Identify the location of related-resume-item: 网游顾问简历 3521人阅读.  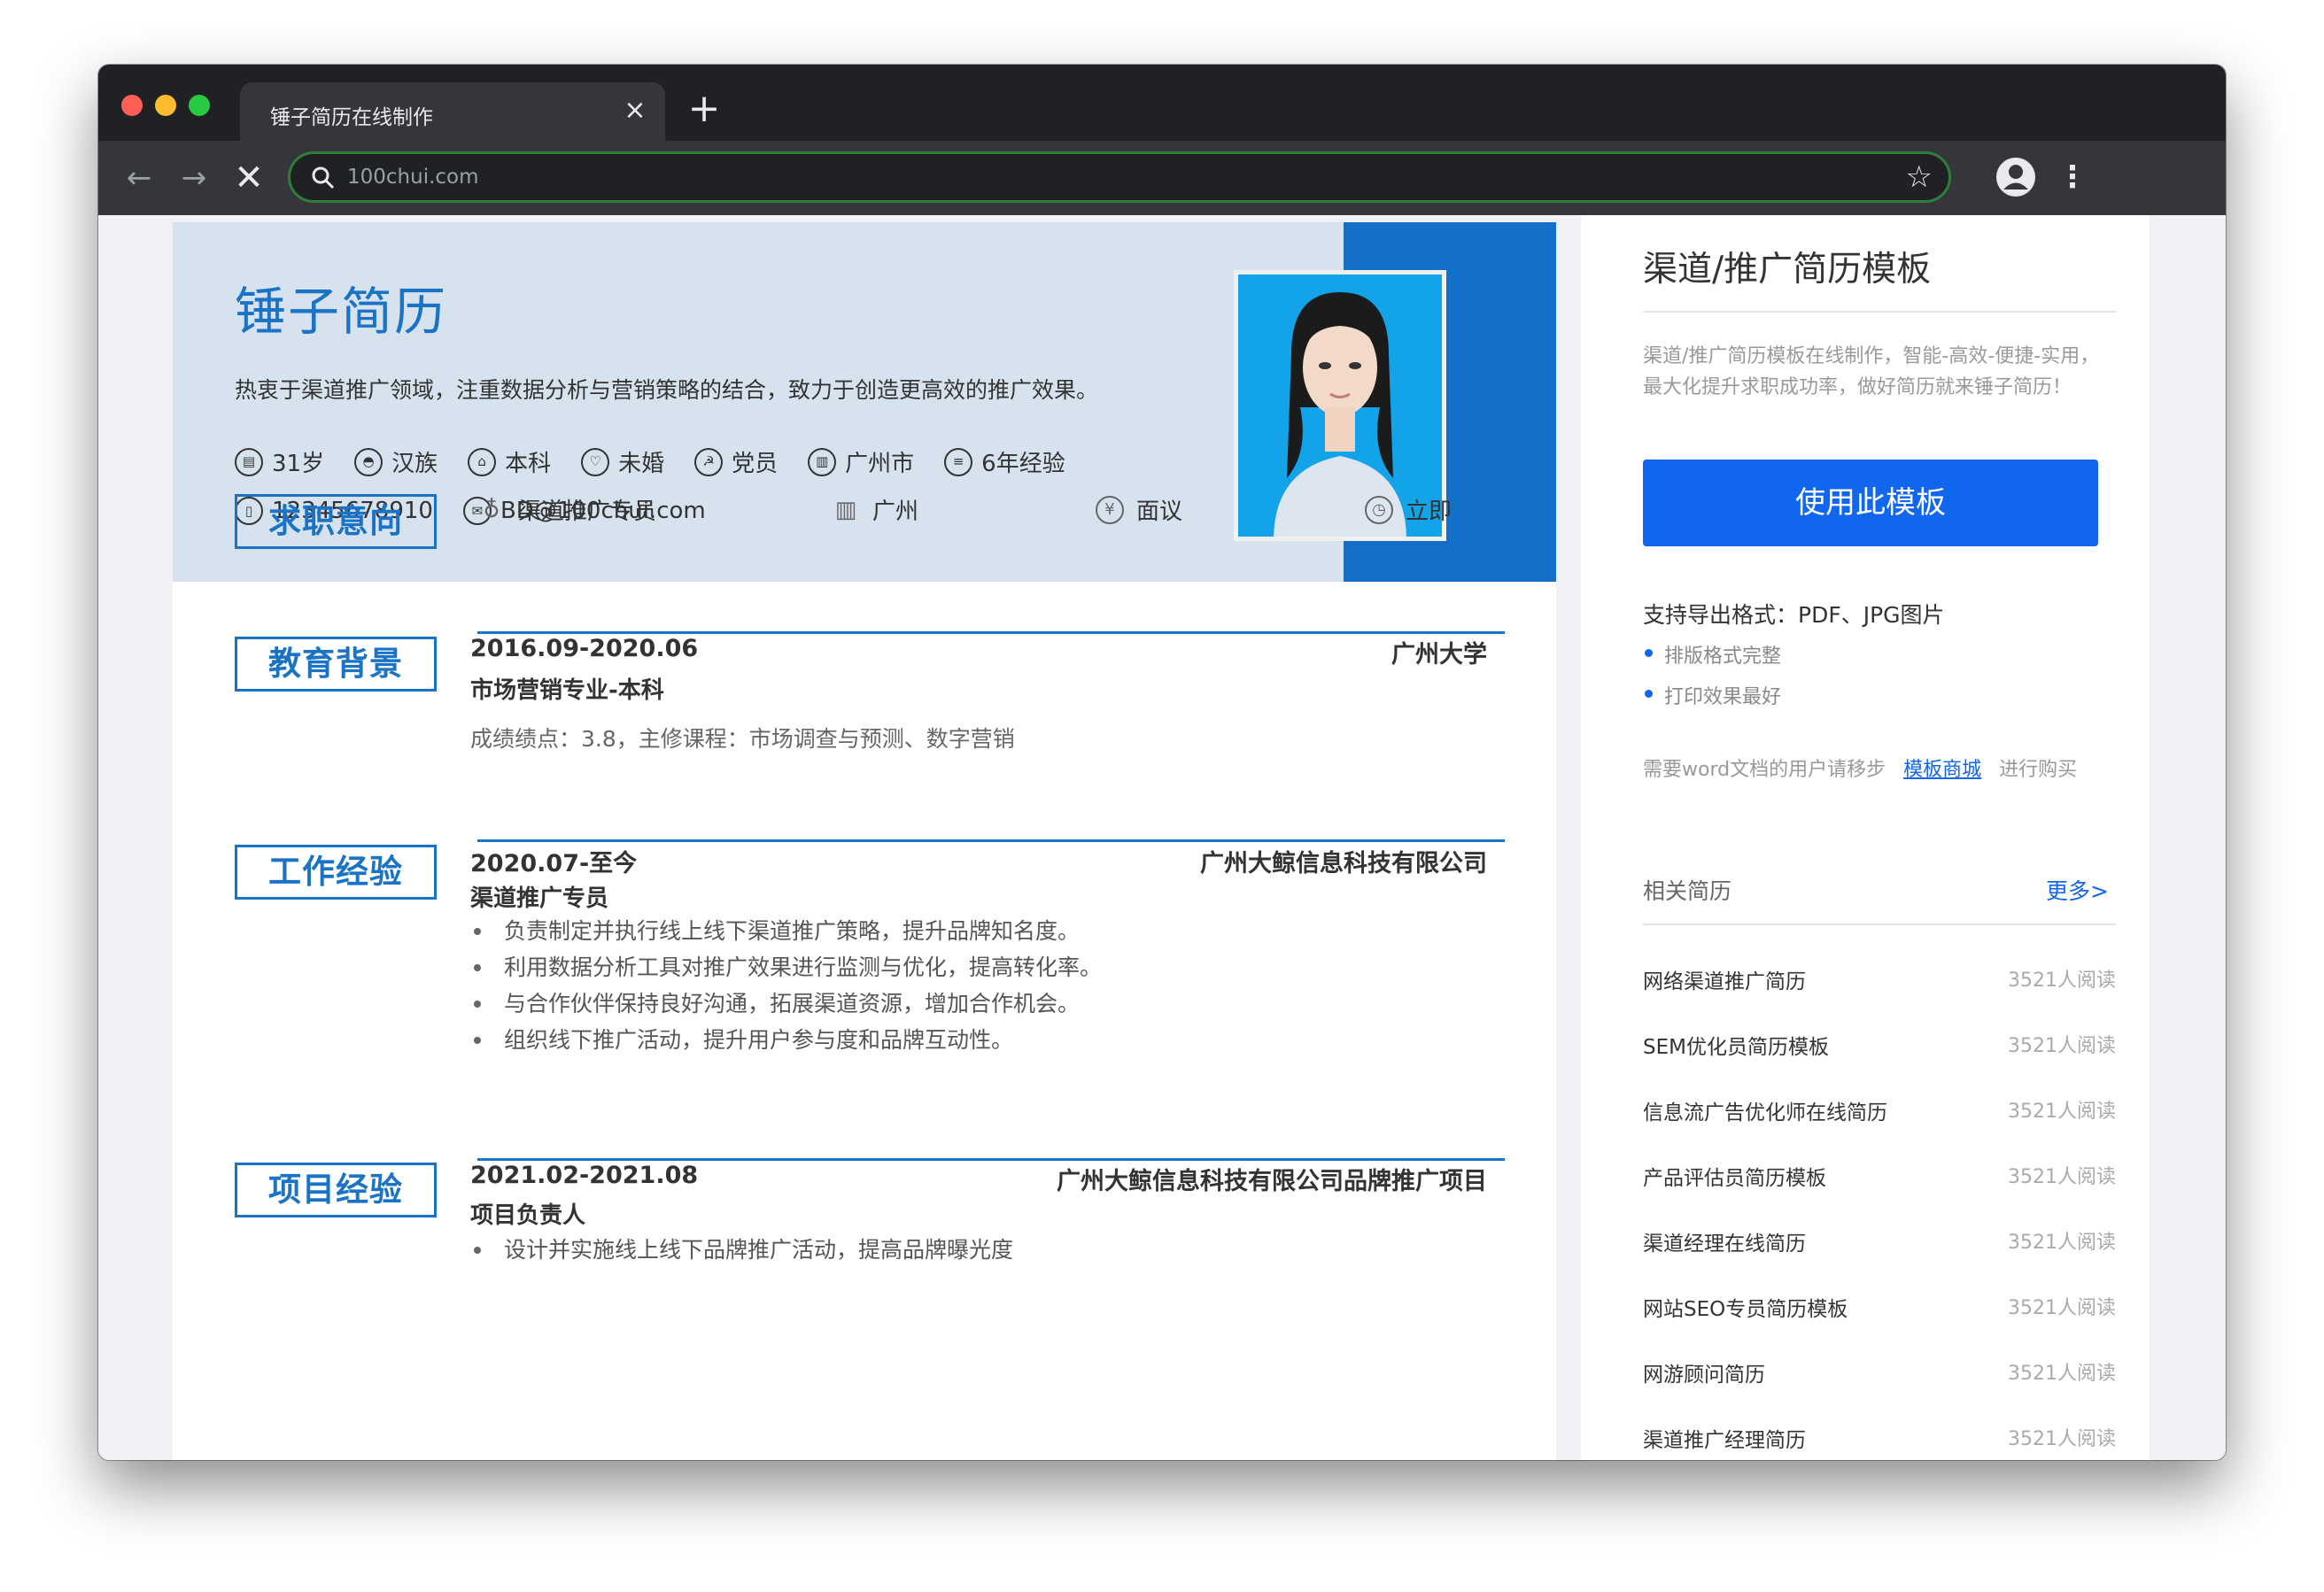
(1879, 1375).